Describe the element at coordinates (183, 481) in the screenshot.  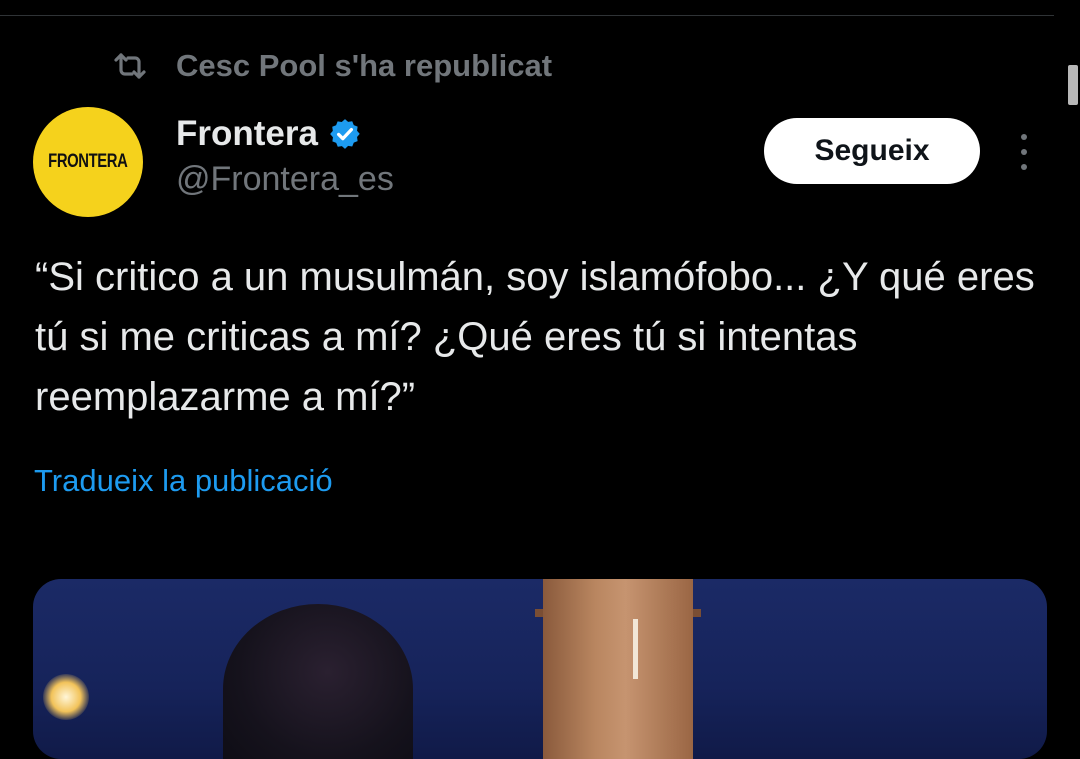
I see `translate-link: Tradueix la publicació` at that location.